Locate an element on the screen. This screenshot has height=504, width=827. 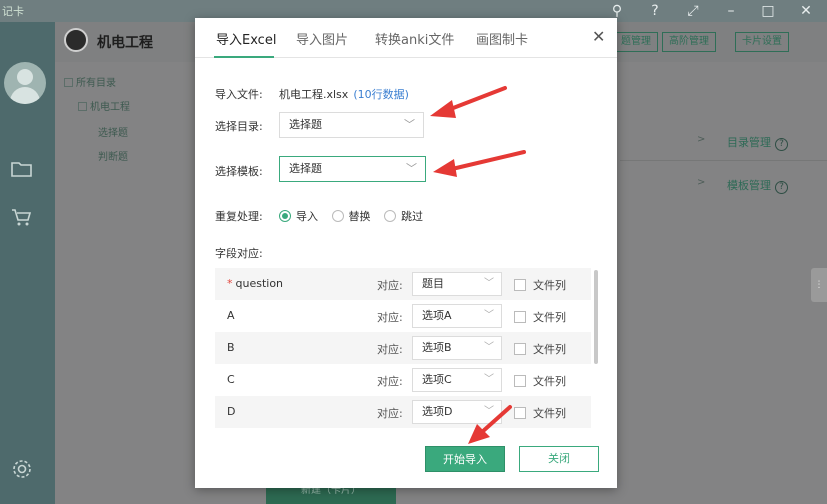
start-import-button: 开始导入 is located at coordinates (465, 459).